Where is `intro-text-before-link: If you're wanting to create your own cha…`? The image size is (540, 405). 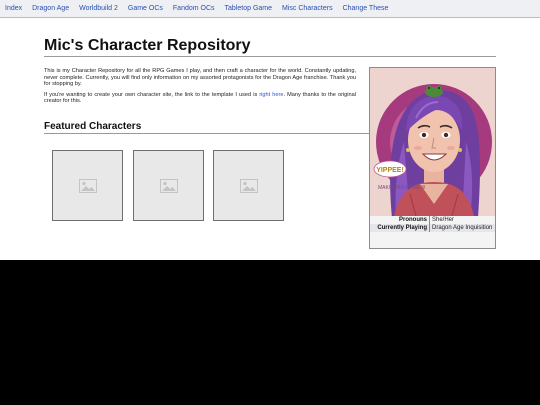
intro-text-before-link: If you're wanting to create your own cha… is located at coordinates (152, 94).